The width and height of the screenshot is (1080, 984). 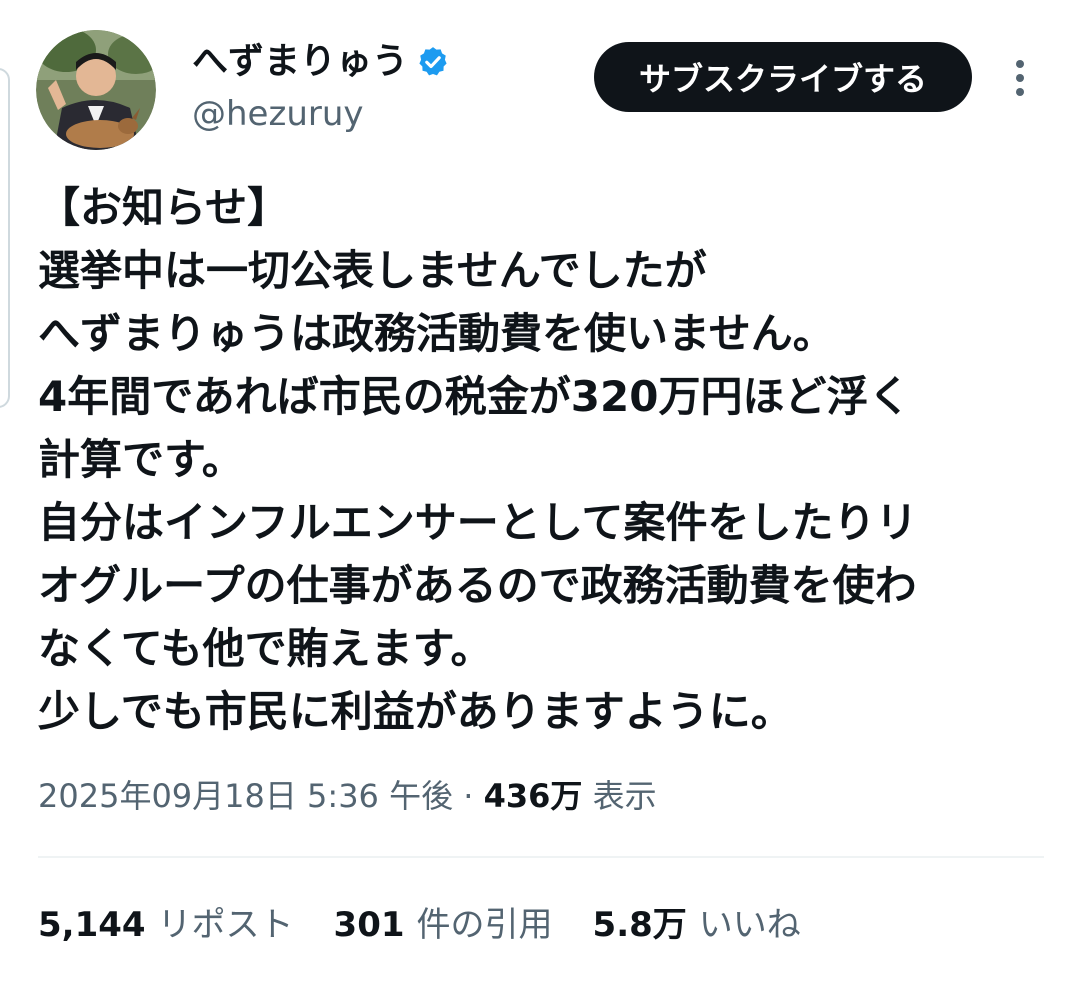 I want to click on tweet-line: 少しでも市民に利益がありますように。, so click(x=415, y=711).